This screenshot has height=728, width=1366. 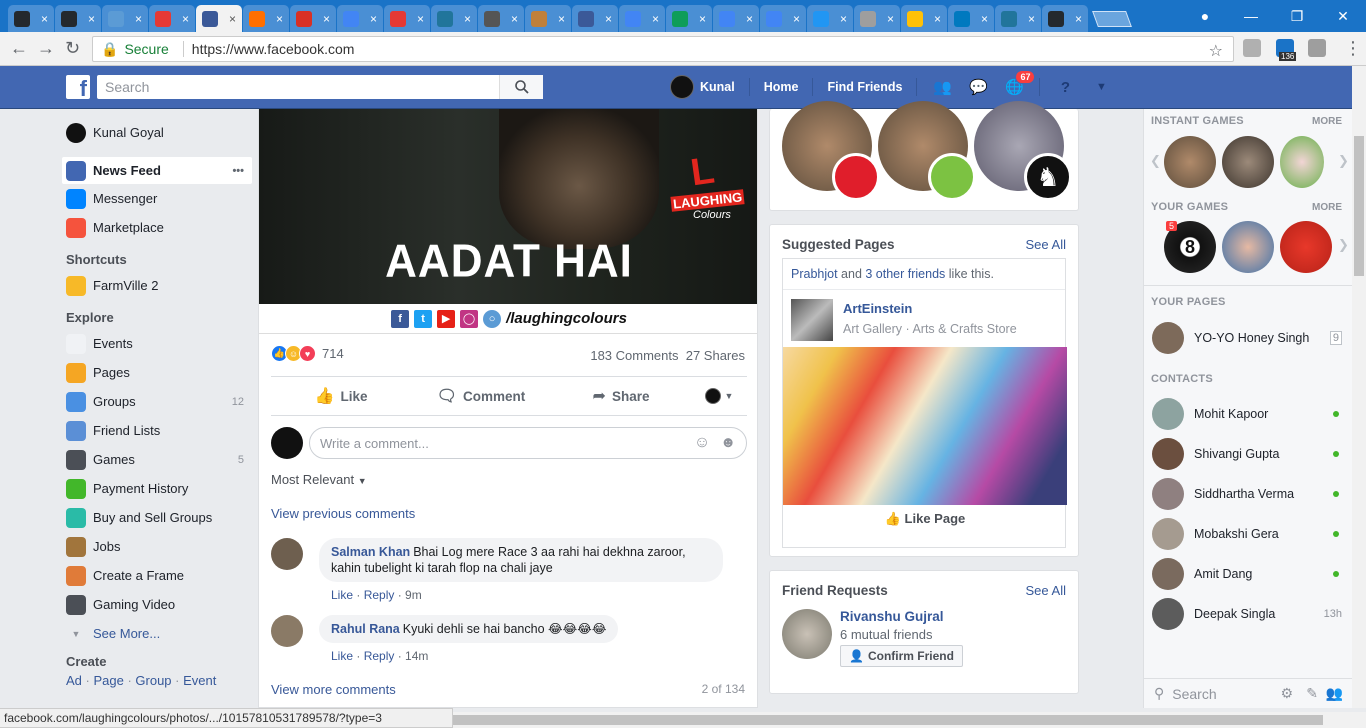 What do you see at coordinates (157, 132) in the screenshot?
I see `profile-link: Kunal Goyal` at bounding box center [157, 132].